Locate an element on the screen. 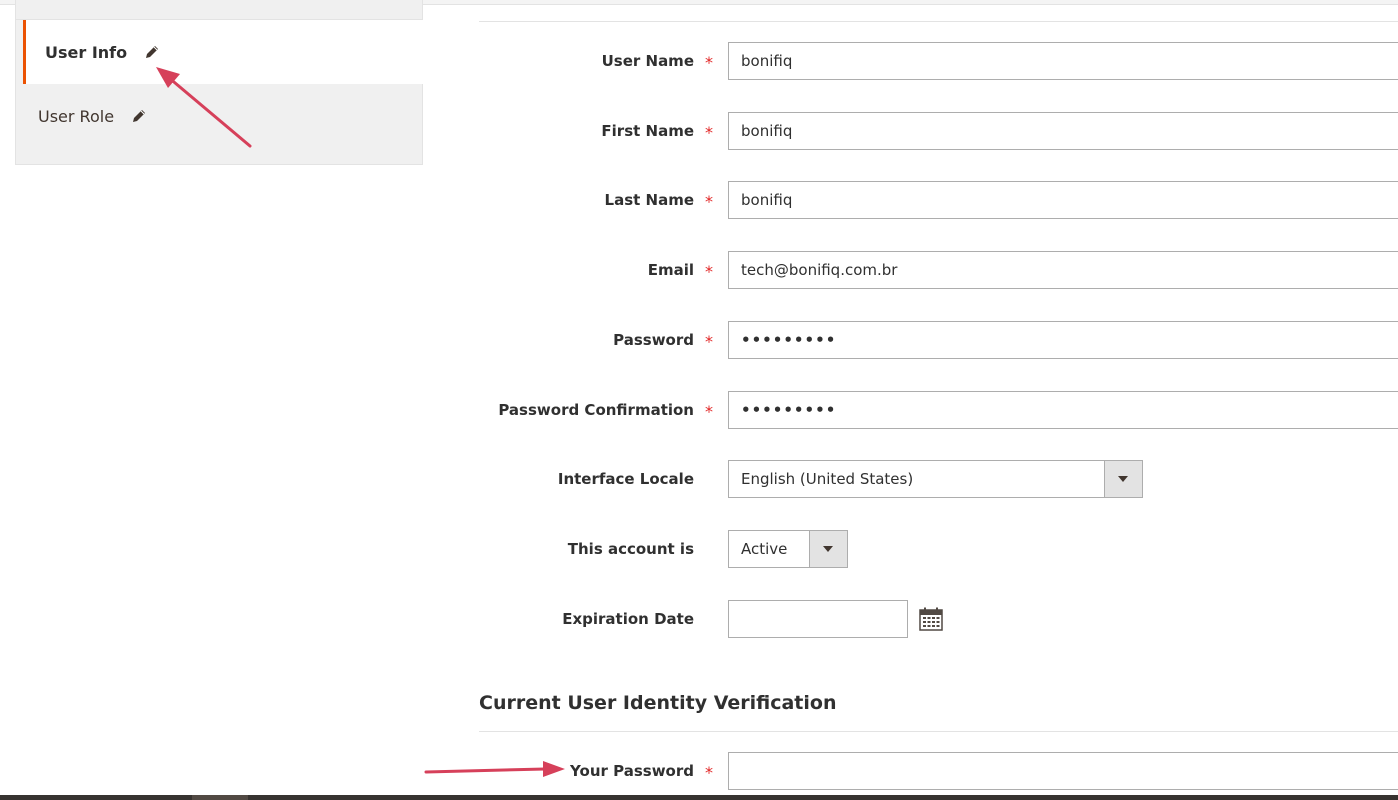  account-status-row: This account is Active is located at coordinates (938, 549).